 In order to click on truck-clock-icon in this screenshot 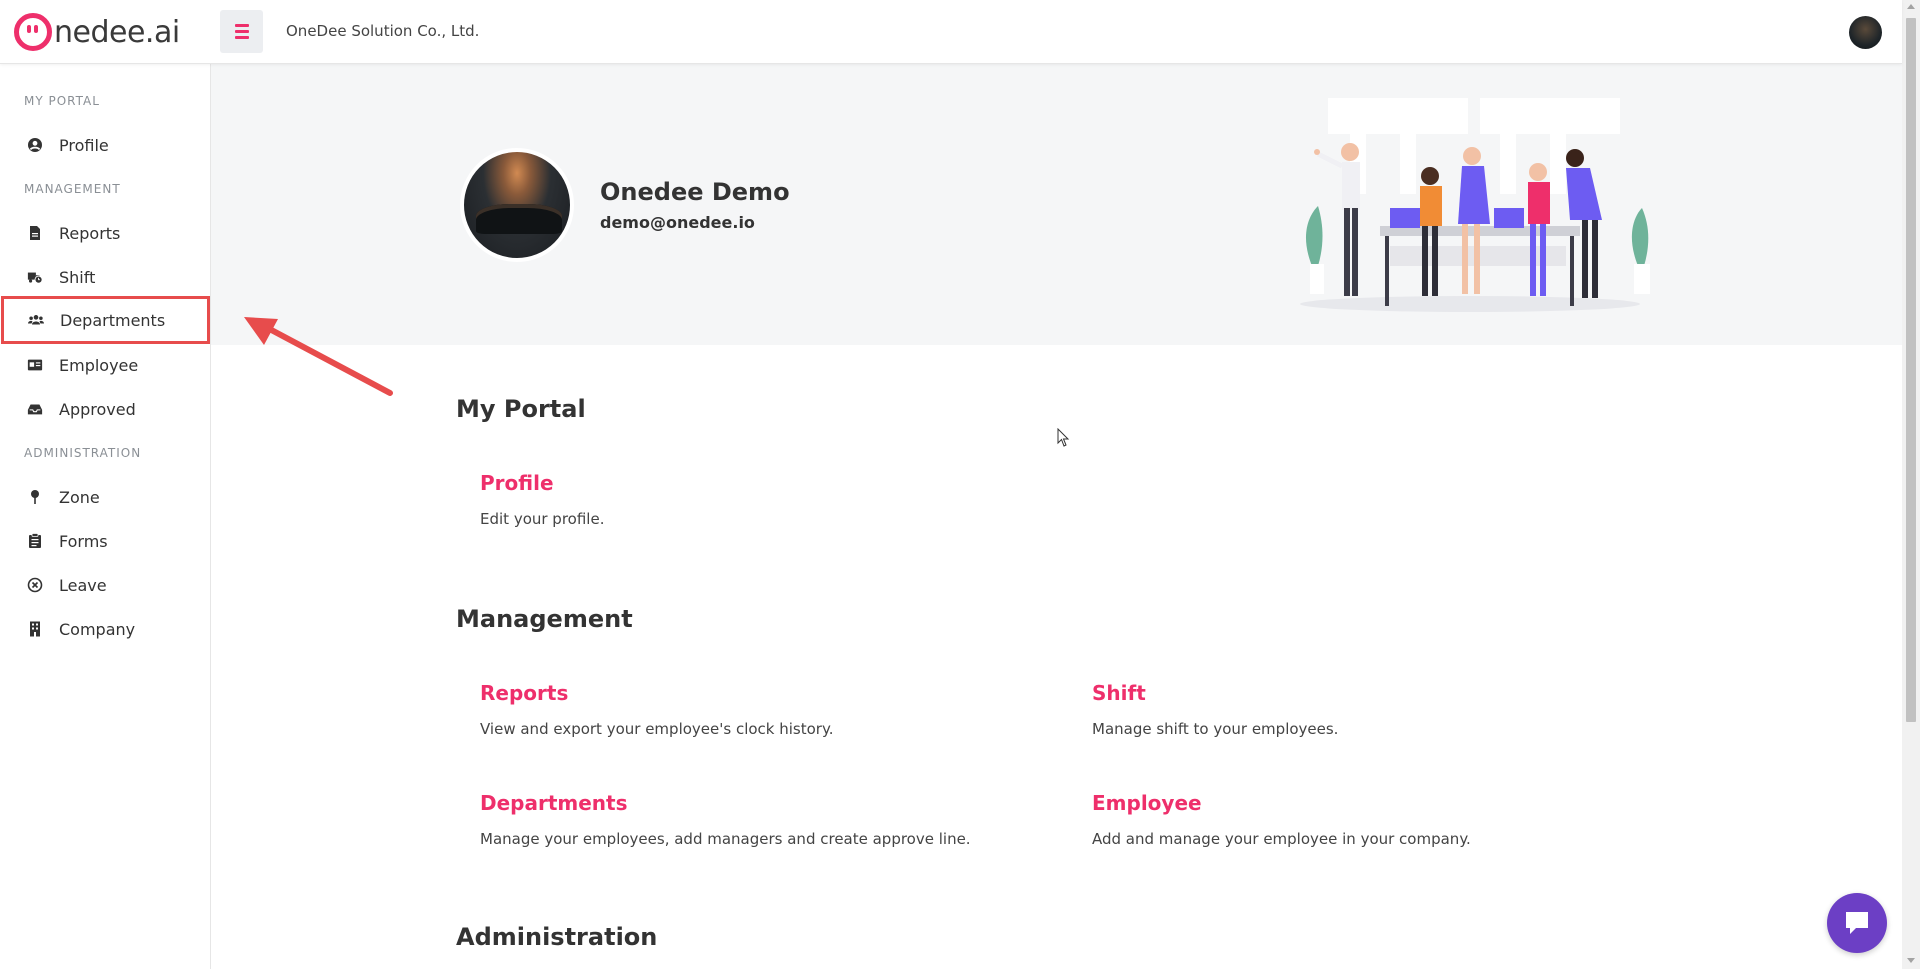, I will do `click(35, 277)`.